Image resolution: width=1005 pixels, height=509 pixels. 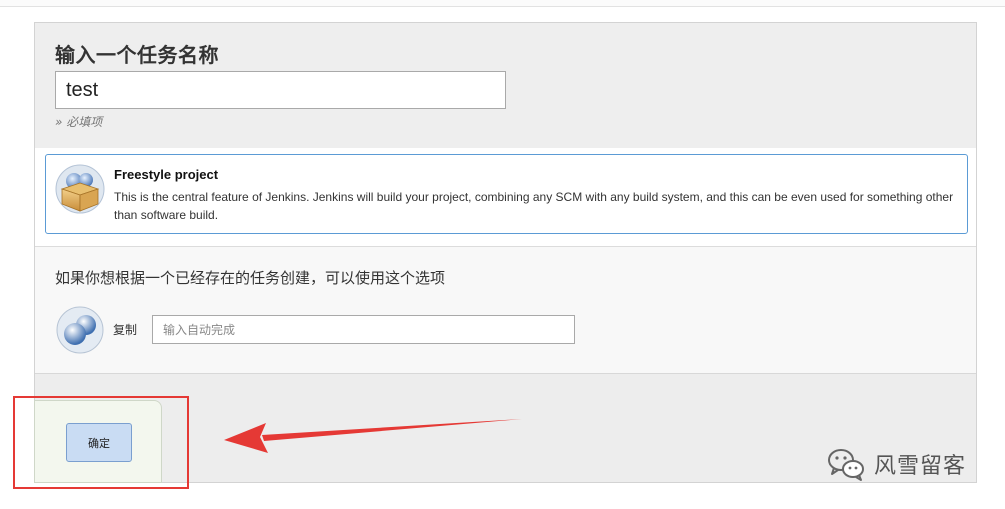 I want to click on required-note: » 必填项, so click(x=79, y=122).